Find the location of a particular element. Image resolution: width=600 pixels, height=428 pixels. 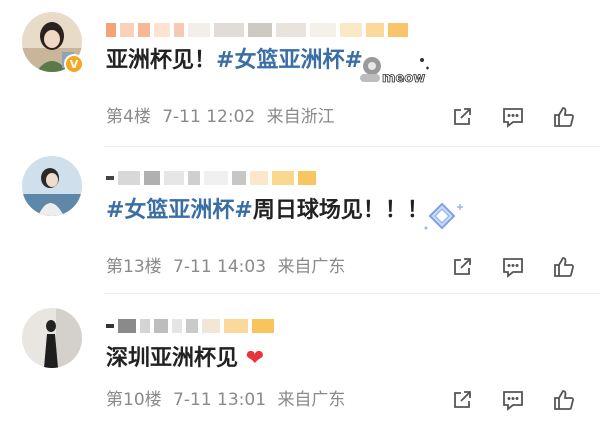

floor-number: 第13楼 is located at coordinates (134, 267).